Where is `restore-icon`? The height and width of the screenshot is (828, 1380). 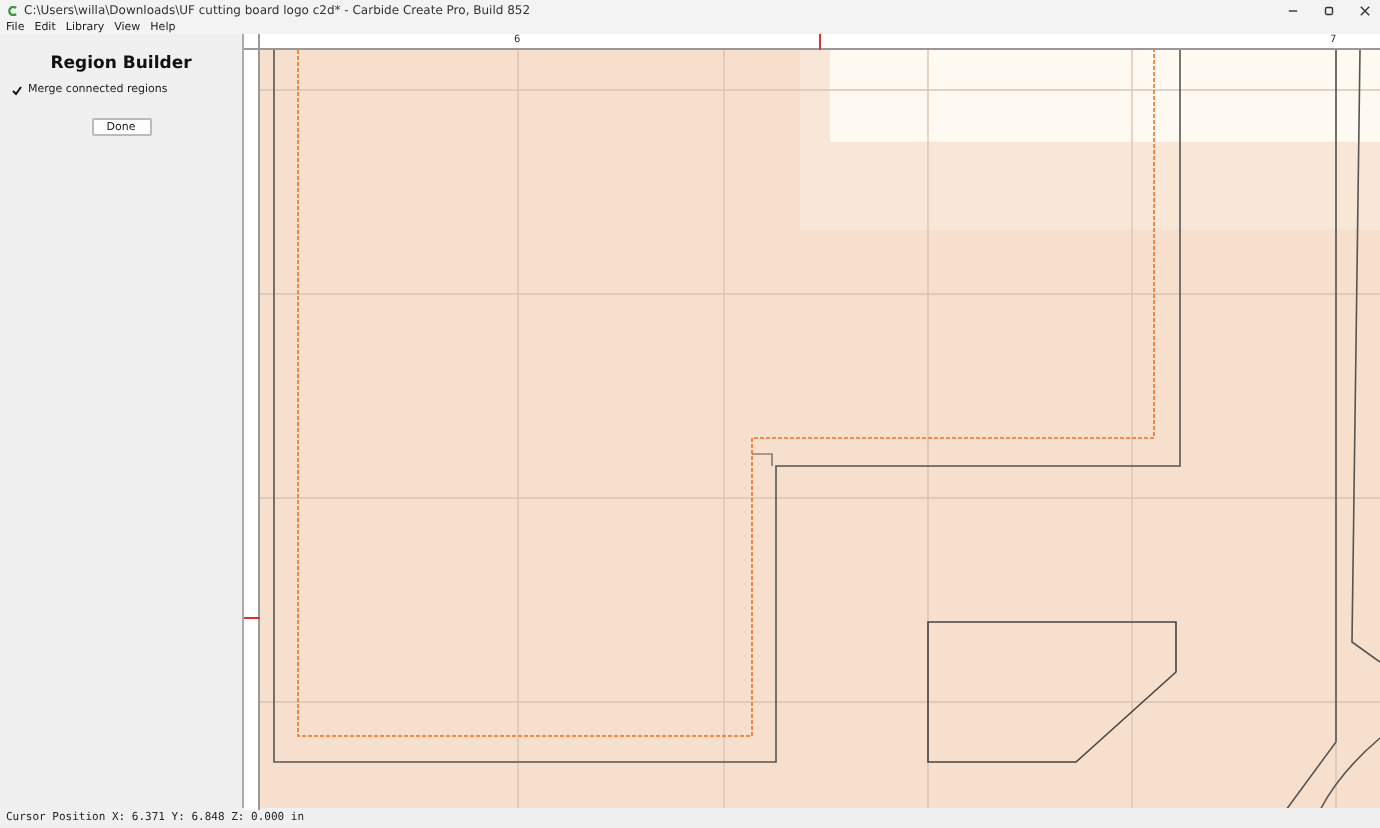 restore-icon is located at coordinates (1329, 10).